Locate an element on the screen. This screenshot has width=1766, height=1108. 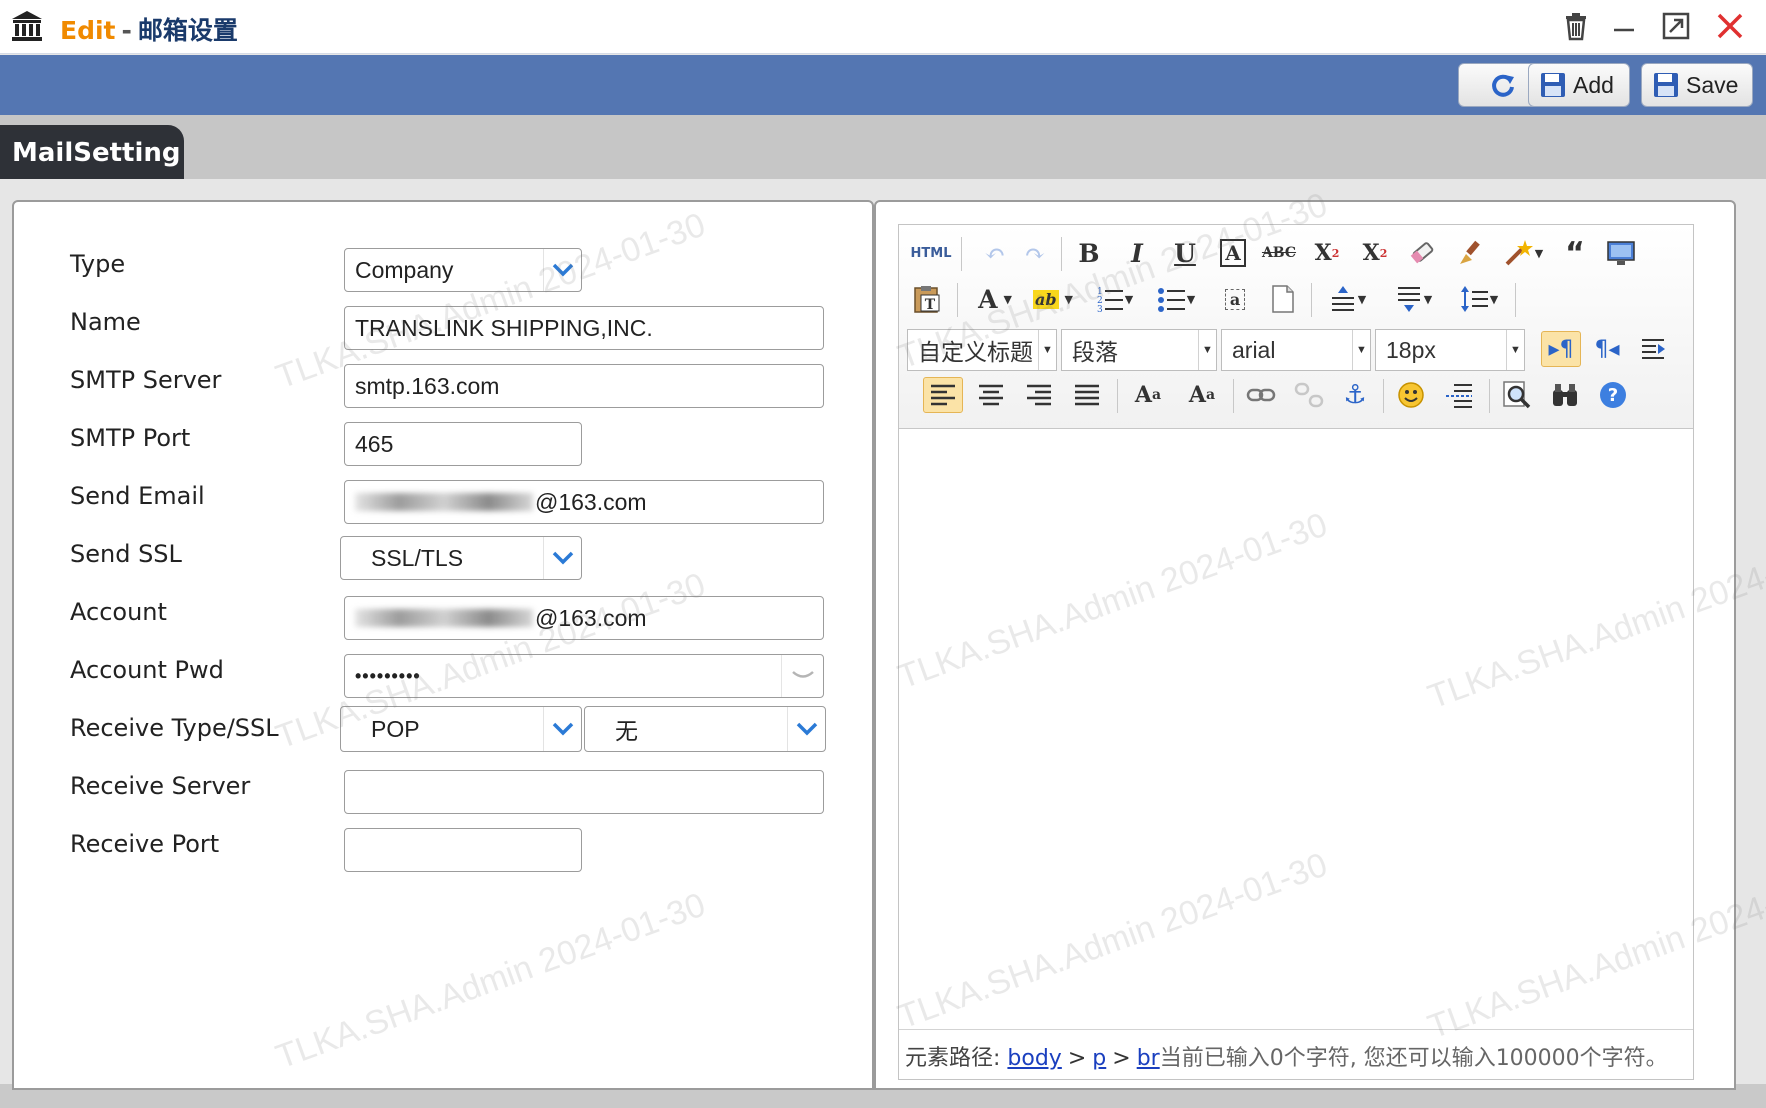
minimize-icon is located at coordinates (1624, 26).